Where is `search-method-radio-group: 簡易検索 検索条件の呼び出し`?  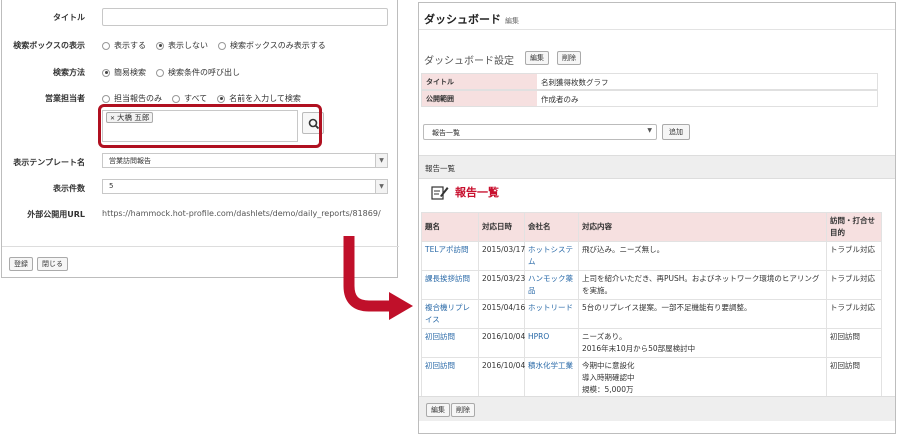 search-method-radio-group: 簡易検索 検索条件の呼び出し is located at coordinates (171, 72).